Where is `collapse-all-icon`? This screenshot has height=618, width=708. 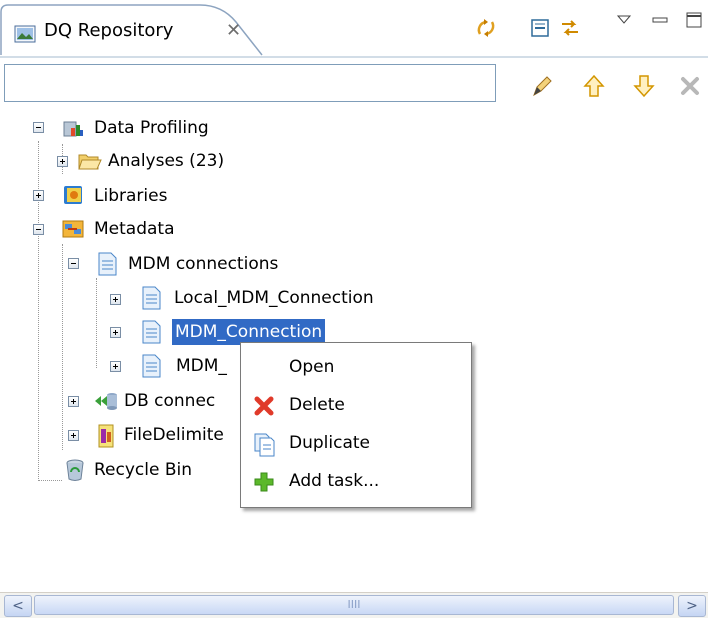
collapse-all-icon is located at coordinates (540, 28).